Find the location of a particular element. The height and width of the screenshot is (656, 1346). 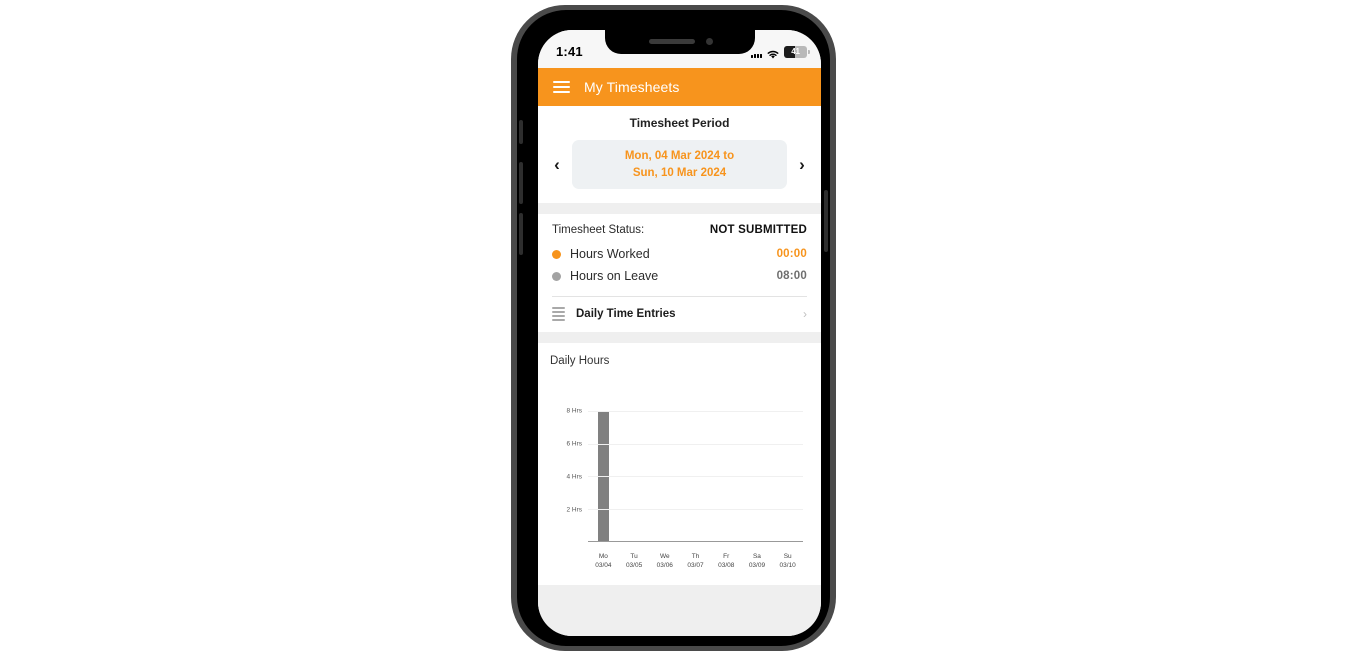

chart-x-tick: Su 03/10 is located at coordinates (787, 561).